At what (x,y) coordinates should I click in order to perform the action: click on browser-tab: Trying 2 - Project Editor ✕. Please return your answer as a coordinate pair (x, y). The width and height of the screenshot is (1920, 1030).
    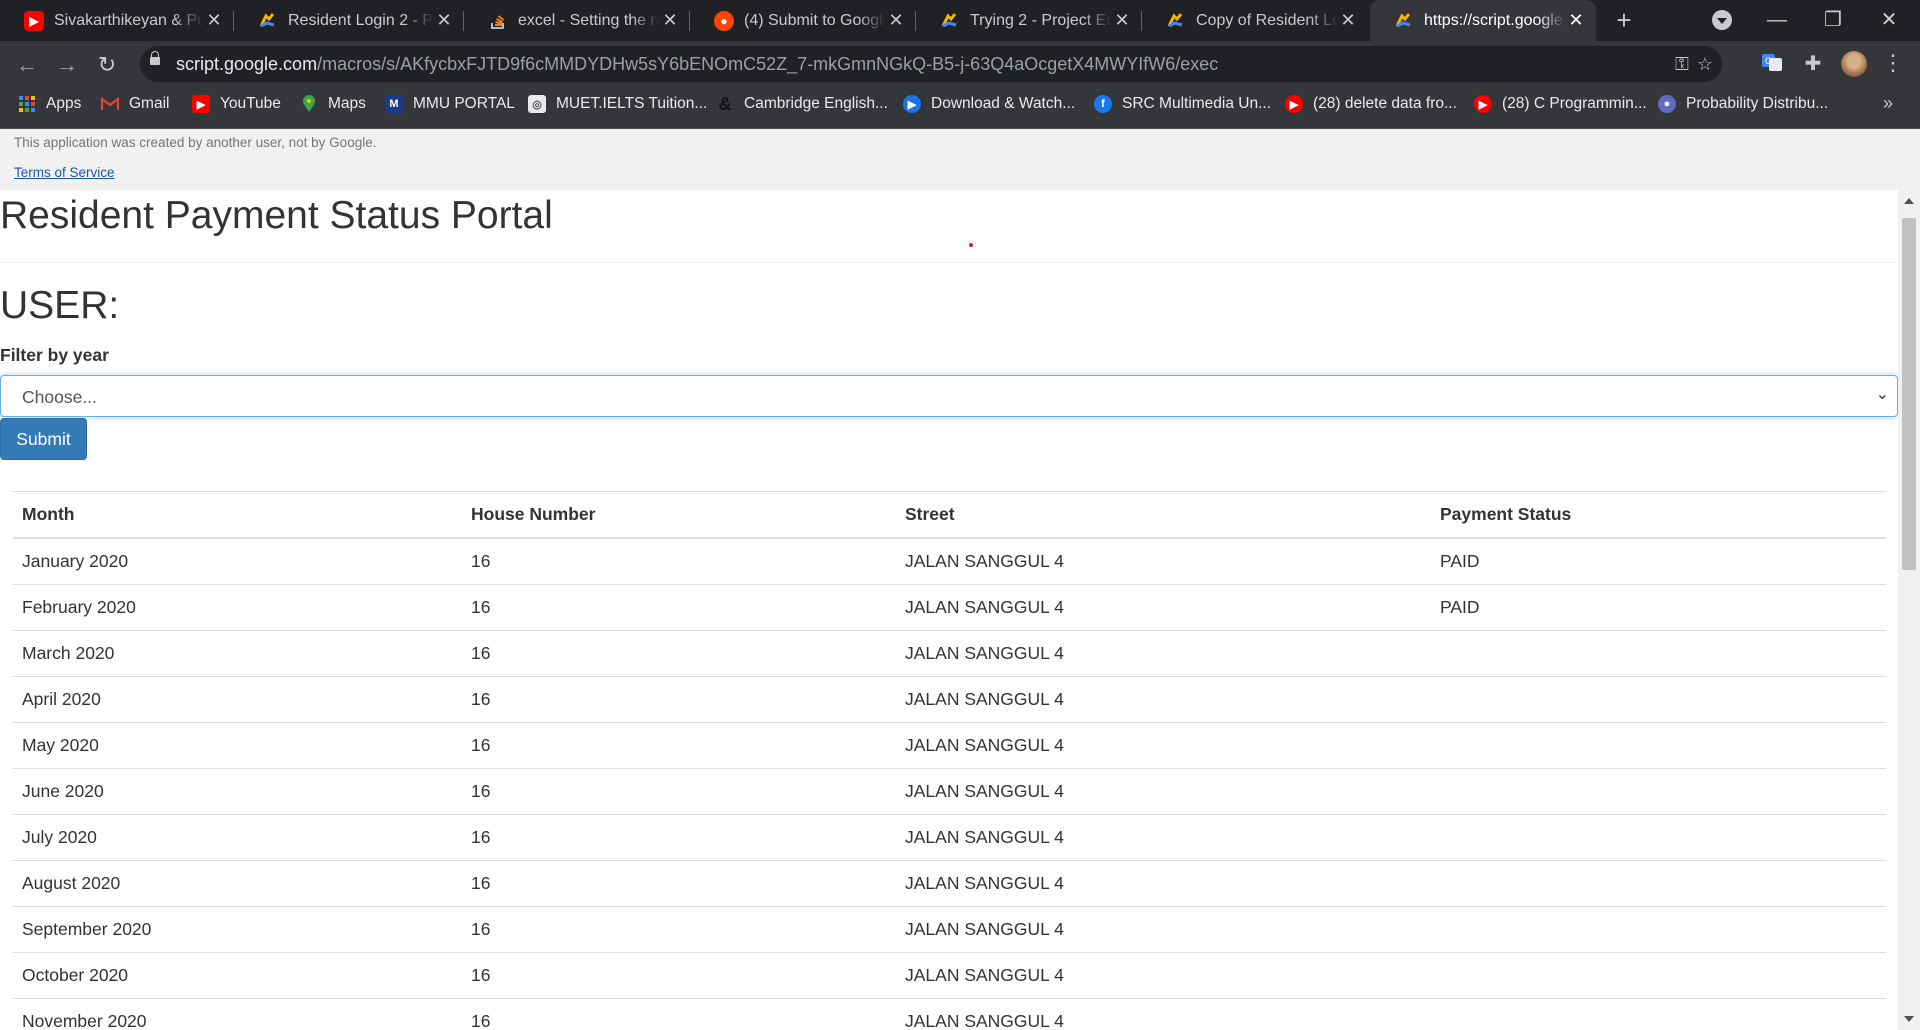
    Looking at the image, I should click on (1029, 20).